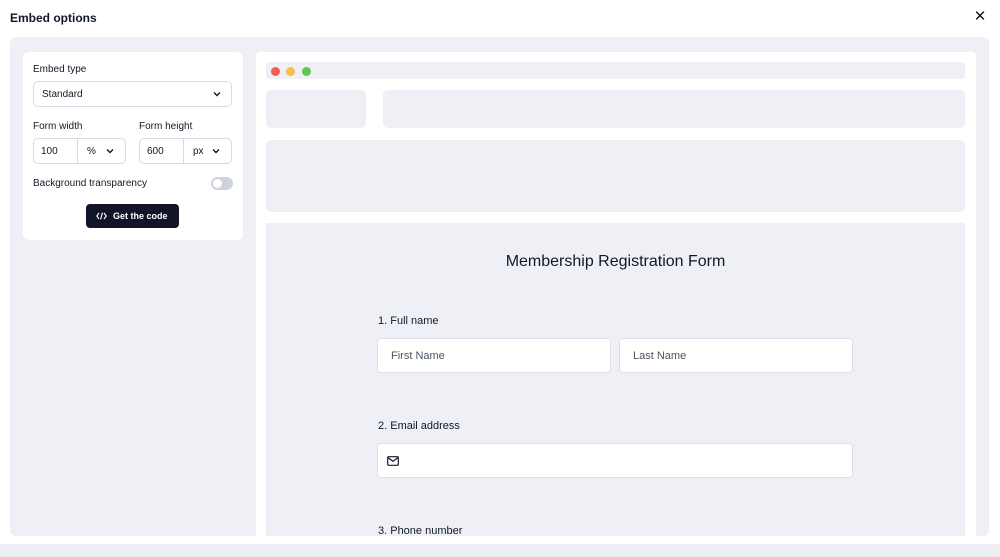 This screenshot has height=557, width=1000. Describe the element at coordinates (420, 530) in the screenshot. I see `question-phone-label: 3. Phone number` at that location.